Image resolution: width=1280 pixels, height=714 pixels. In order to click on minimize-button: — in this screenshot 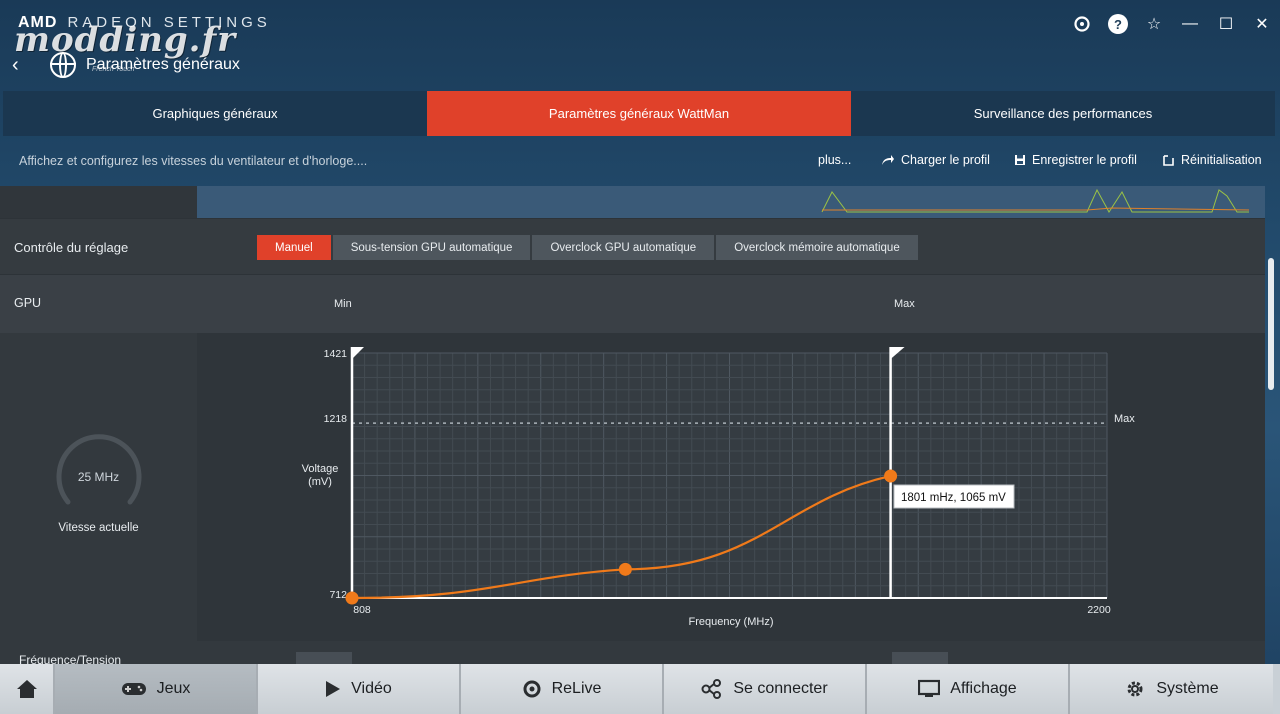, I will do `click(1190, 24)`.